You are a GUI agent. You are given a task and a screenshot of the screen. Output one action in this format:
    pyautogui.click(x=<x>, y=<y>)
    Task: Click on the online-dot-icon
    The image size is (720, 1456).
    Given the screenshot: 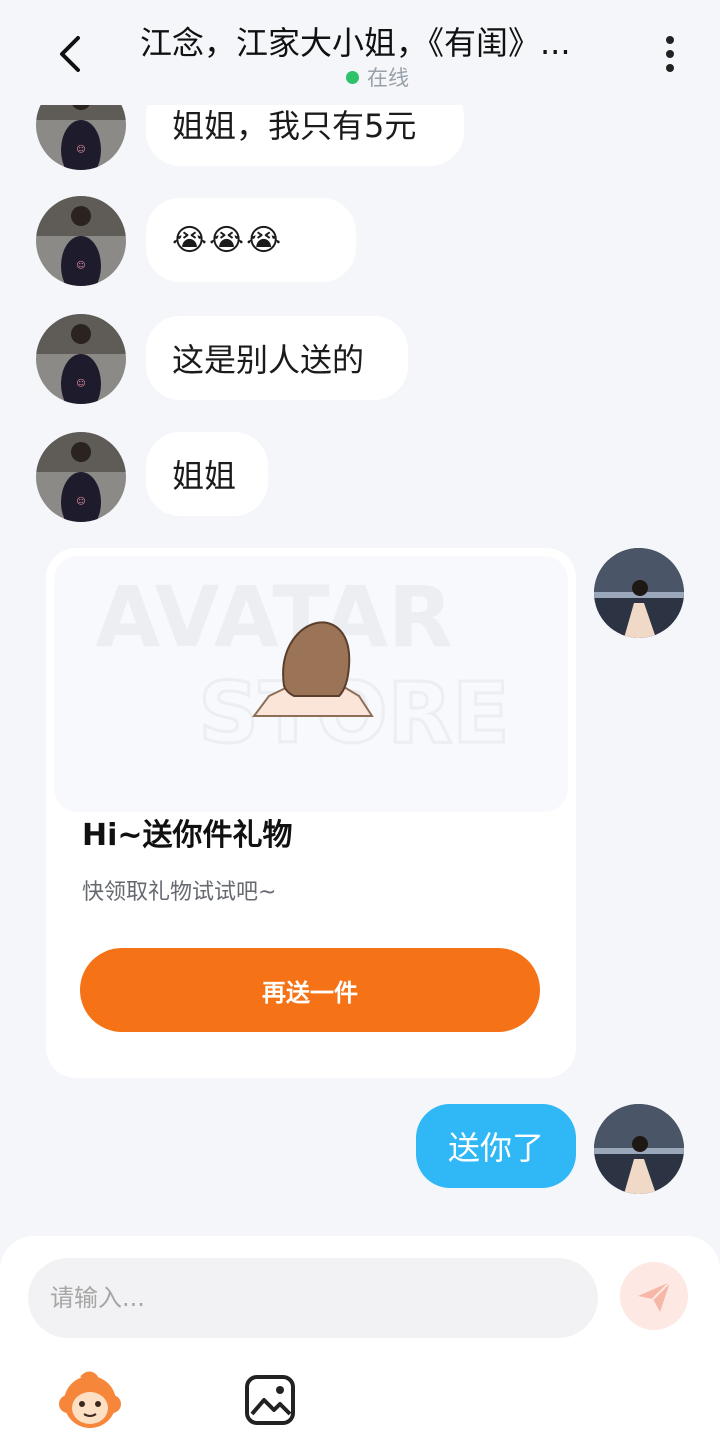 What is the action you would take?
    pyautogui.click(x=352, y=77)
    